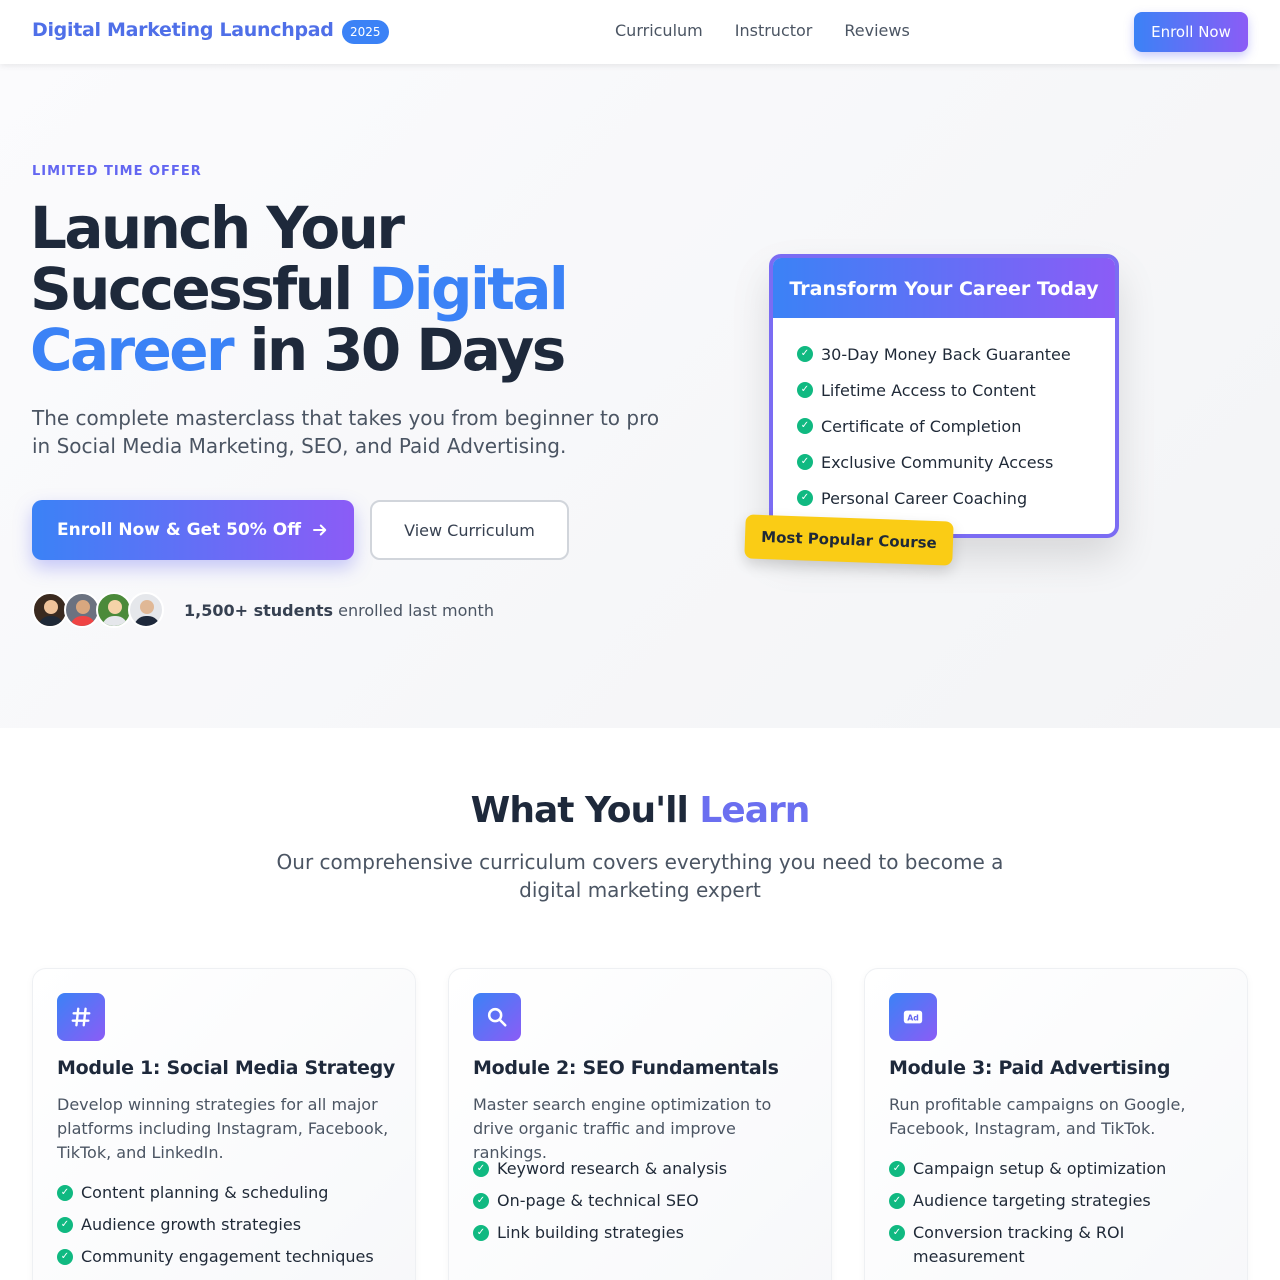 The width and height of the screenshot is (1280, 1280). I want to click on module-topic: ✓ Content planning & scheduling, so click(225, 1193).